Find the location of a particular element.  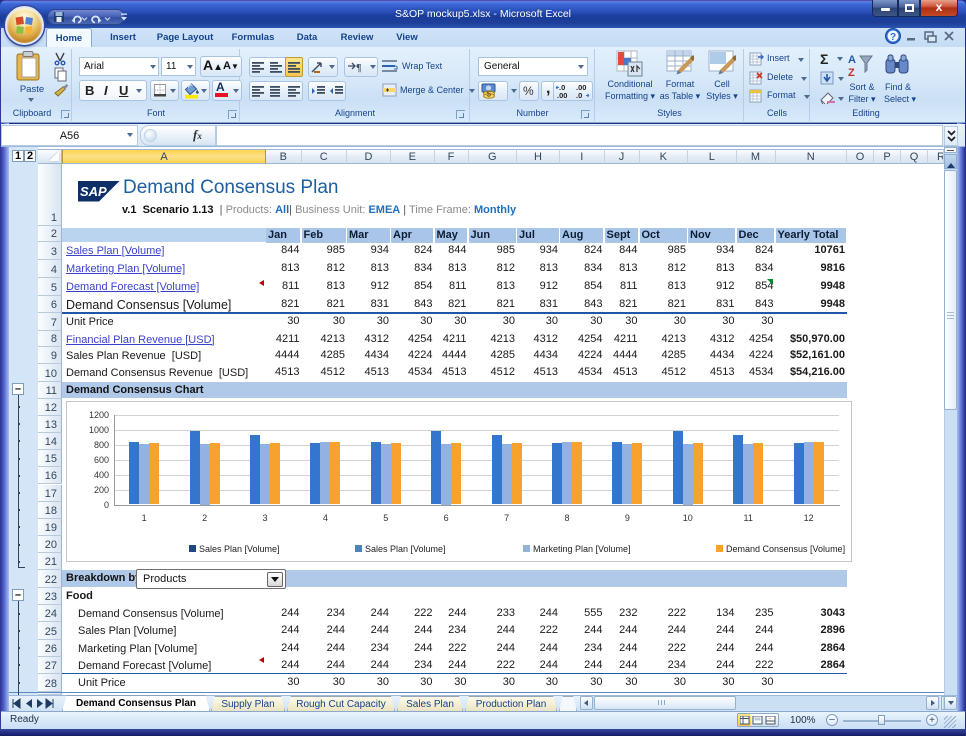

svg-text: .00 is located at coordinates (562, 95).